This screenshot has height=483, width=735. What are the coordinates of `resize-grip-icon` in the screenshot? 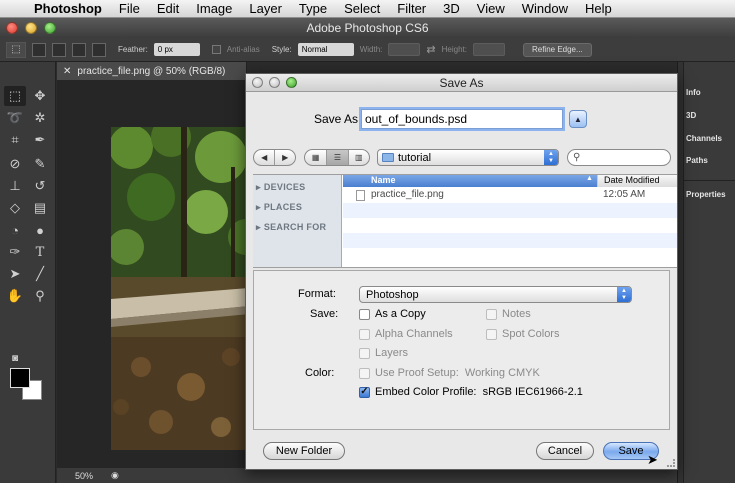 It's located at (671, 463).